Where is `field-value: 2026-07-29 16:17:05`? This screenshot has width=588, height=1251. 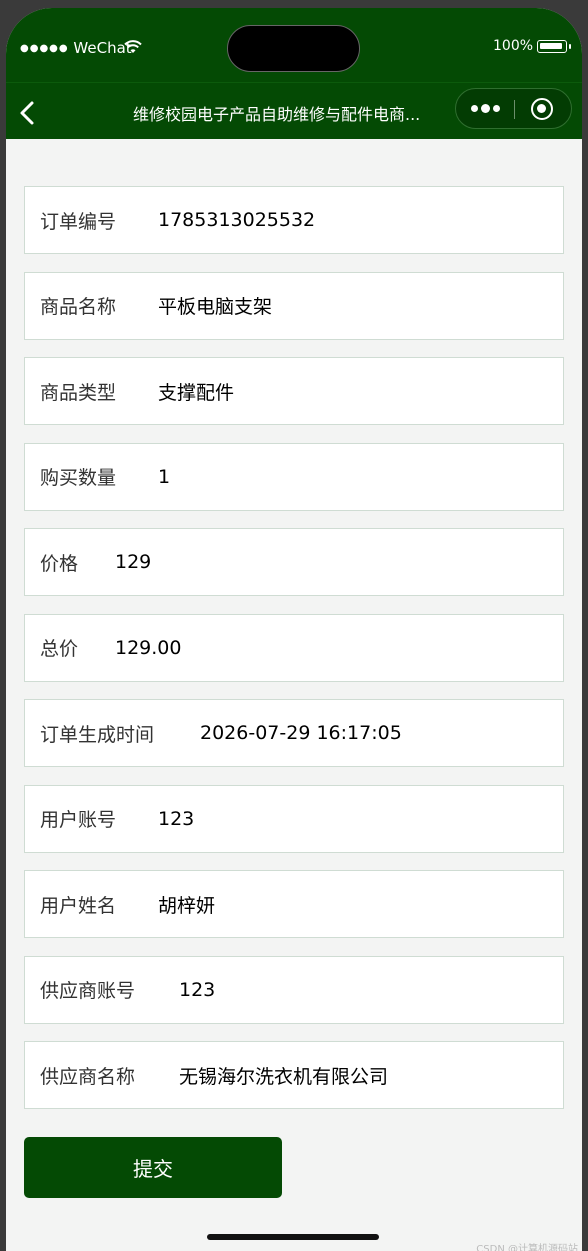
field-value: 2026-07-29 16:17:05 is located at coordinates (301, 733).